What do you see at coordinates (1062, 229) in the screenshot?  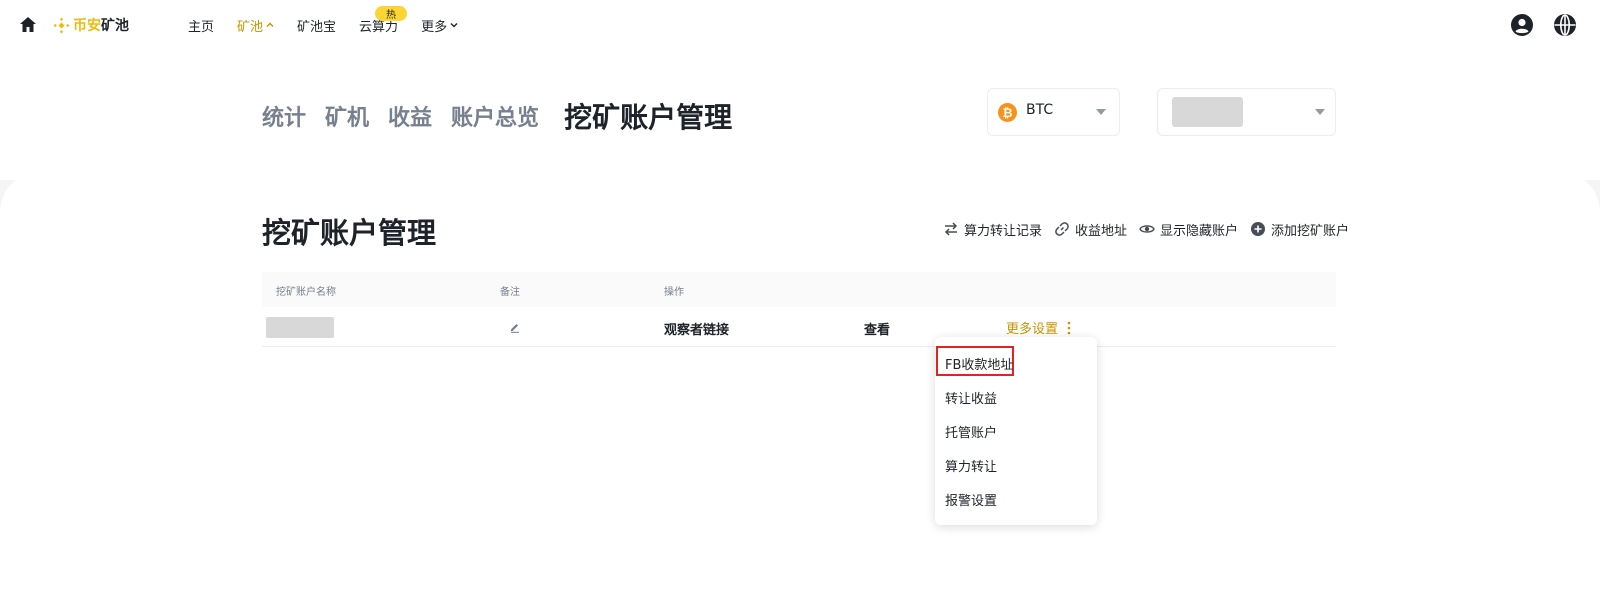 I see `link-icon` at bounding box center [1062, 229].